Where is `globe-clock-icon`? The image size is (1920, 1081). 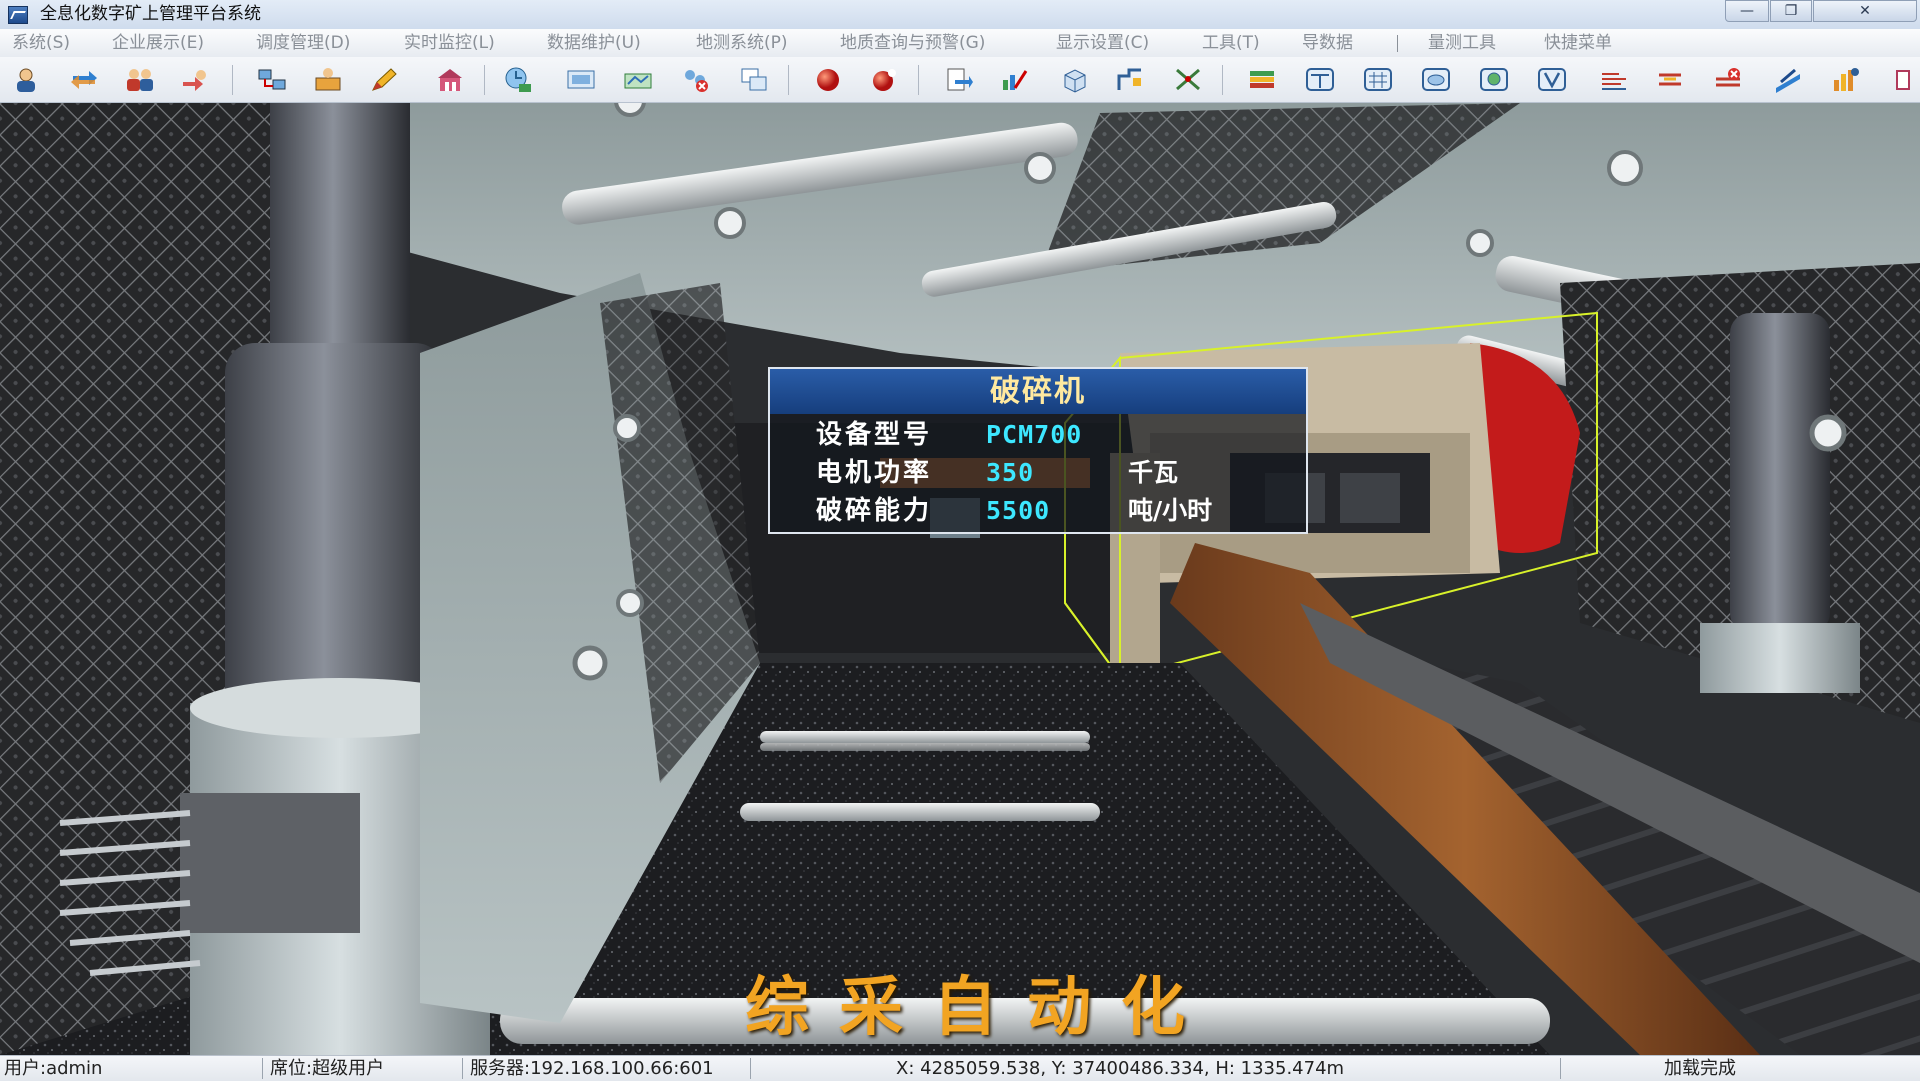
globe-clock-icon is located at coordinates (518, 79).